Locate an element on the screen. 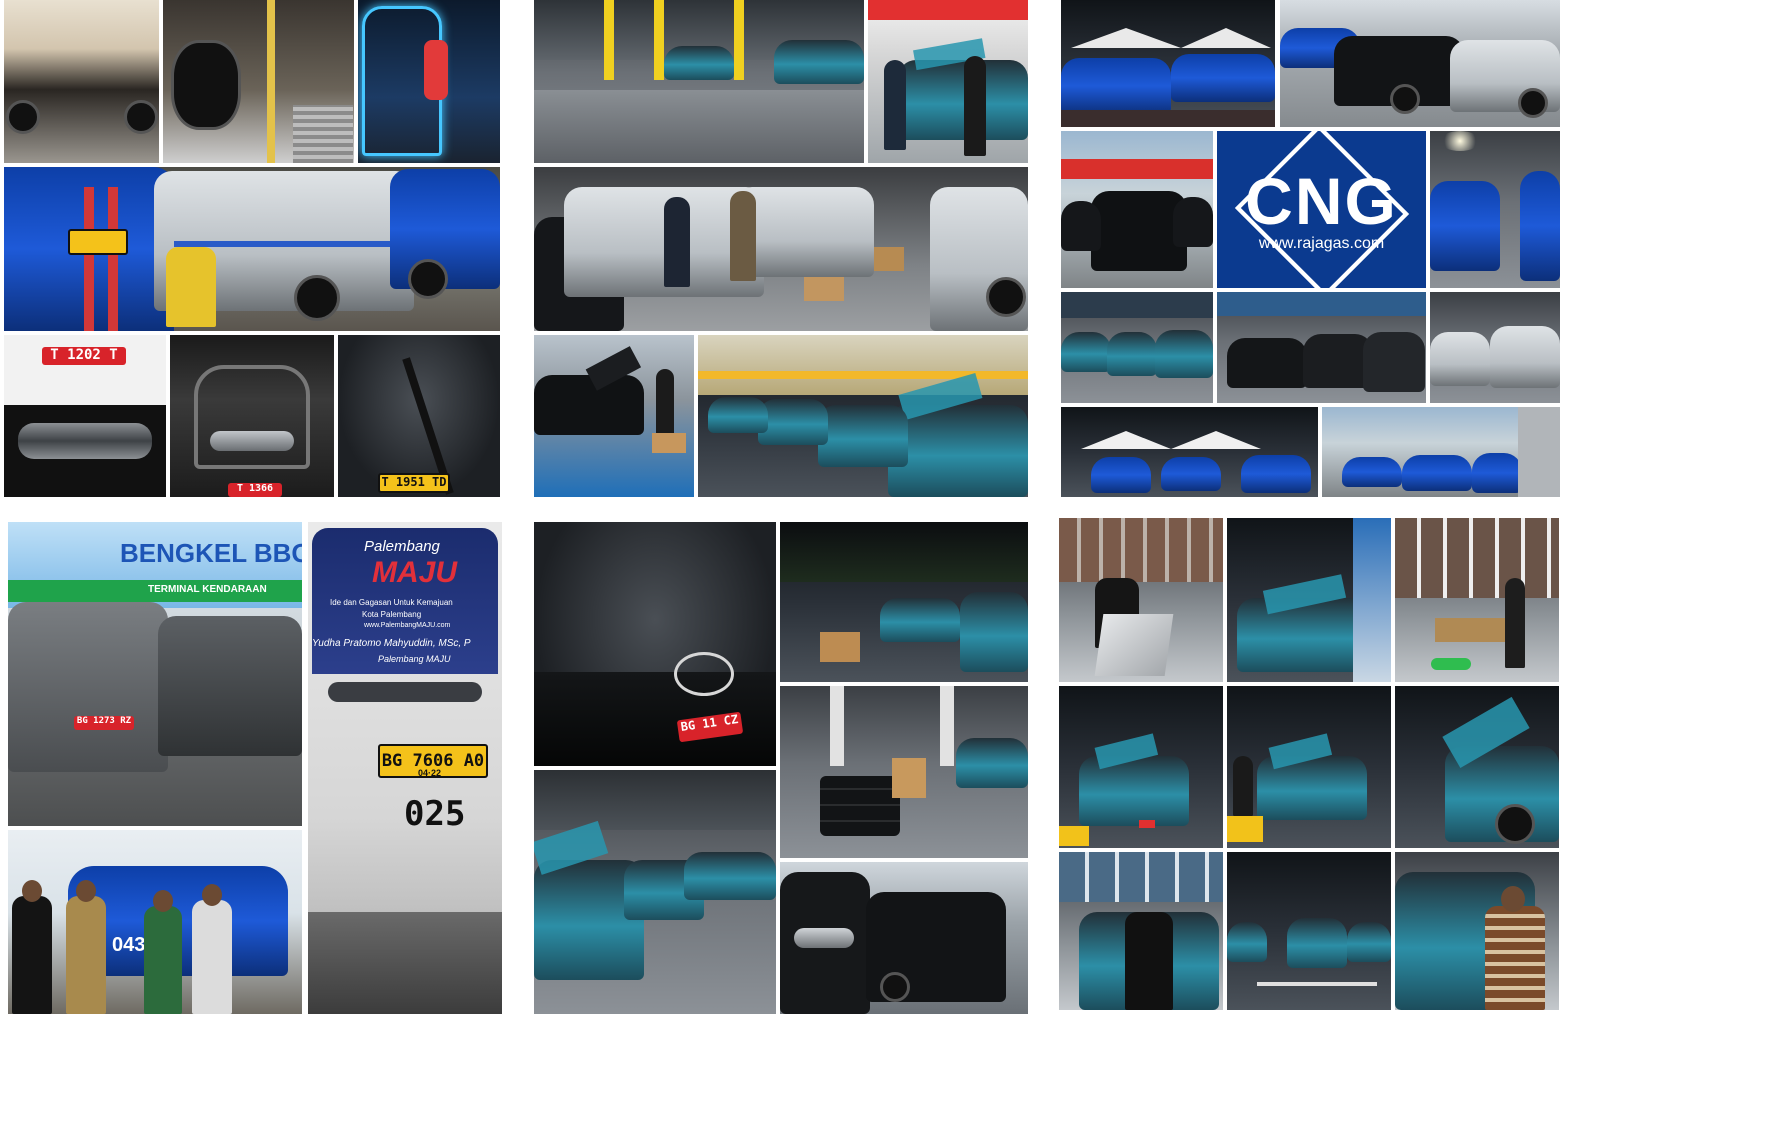  white-car is located at coordinates (1525, 357).